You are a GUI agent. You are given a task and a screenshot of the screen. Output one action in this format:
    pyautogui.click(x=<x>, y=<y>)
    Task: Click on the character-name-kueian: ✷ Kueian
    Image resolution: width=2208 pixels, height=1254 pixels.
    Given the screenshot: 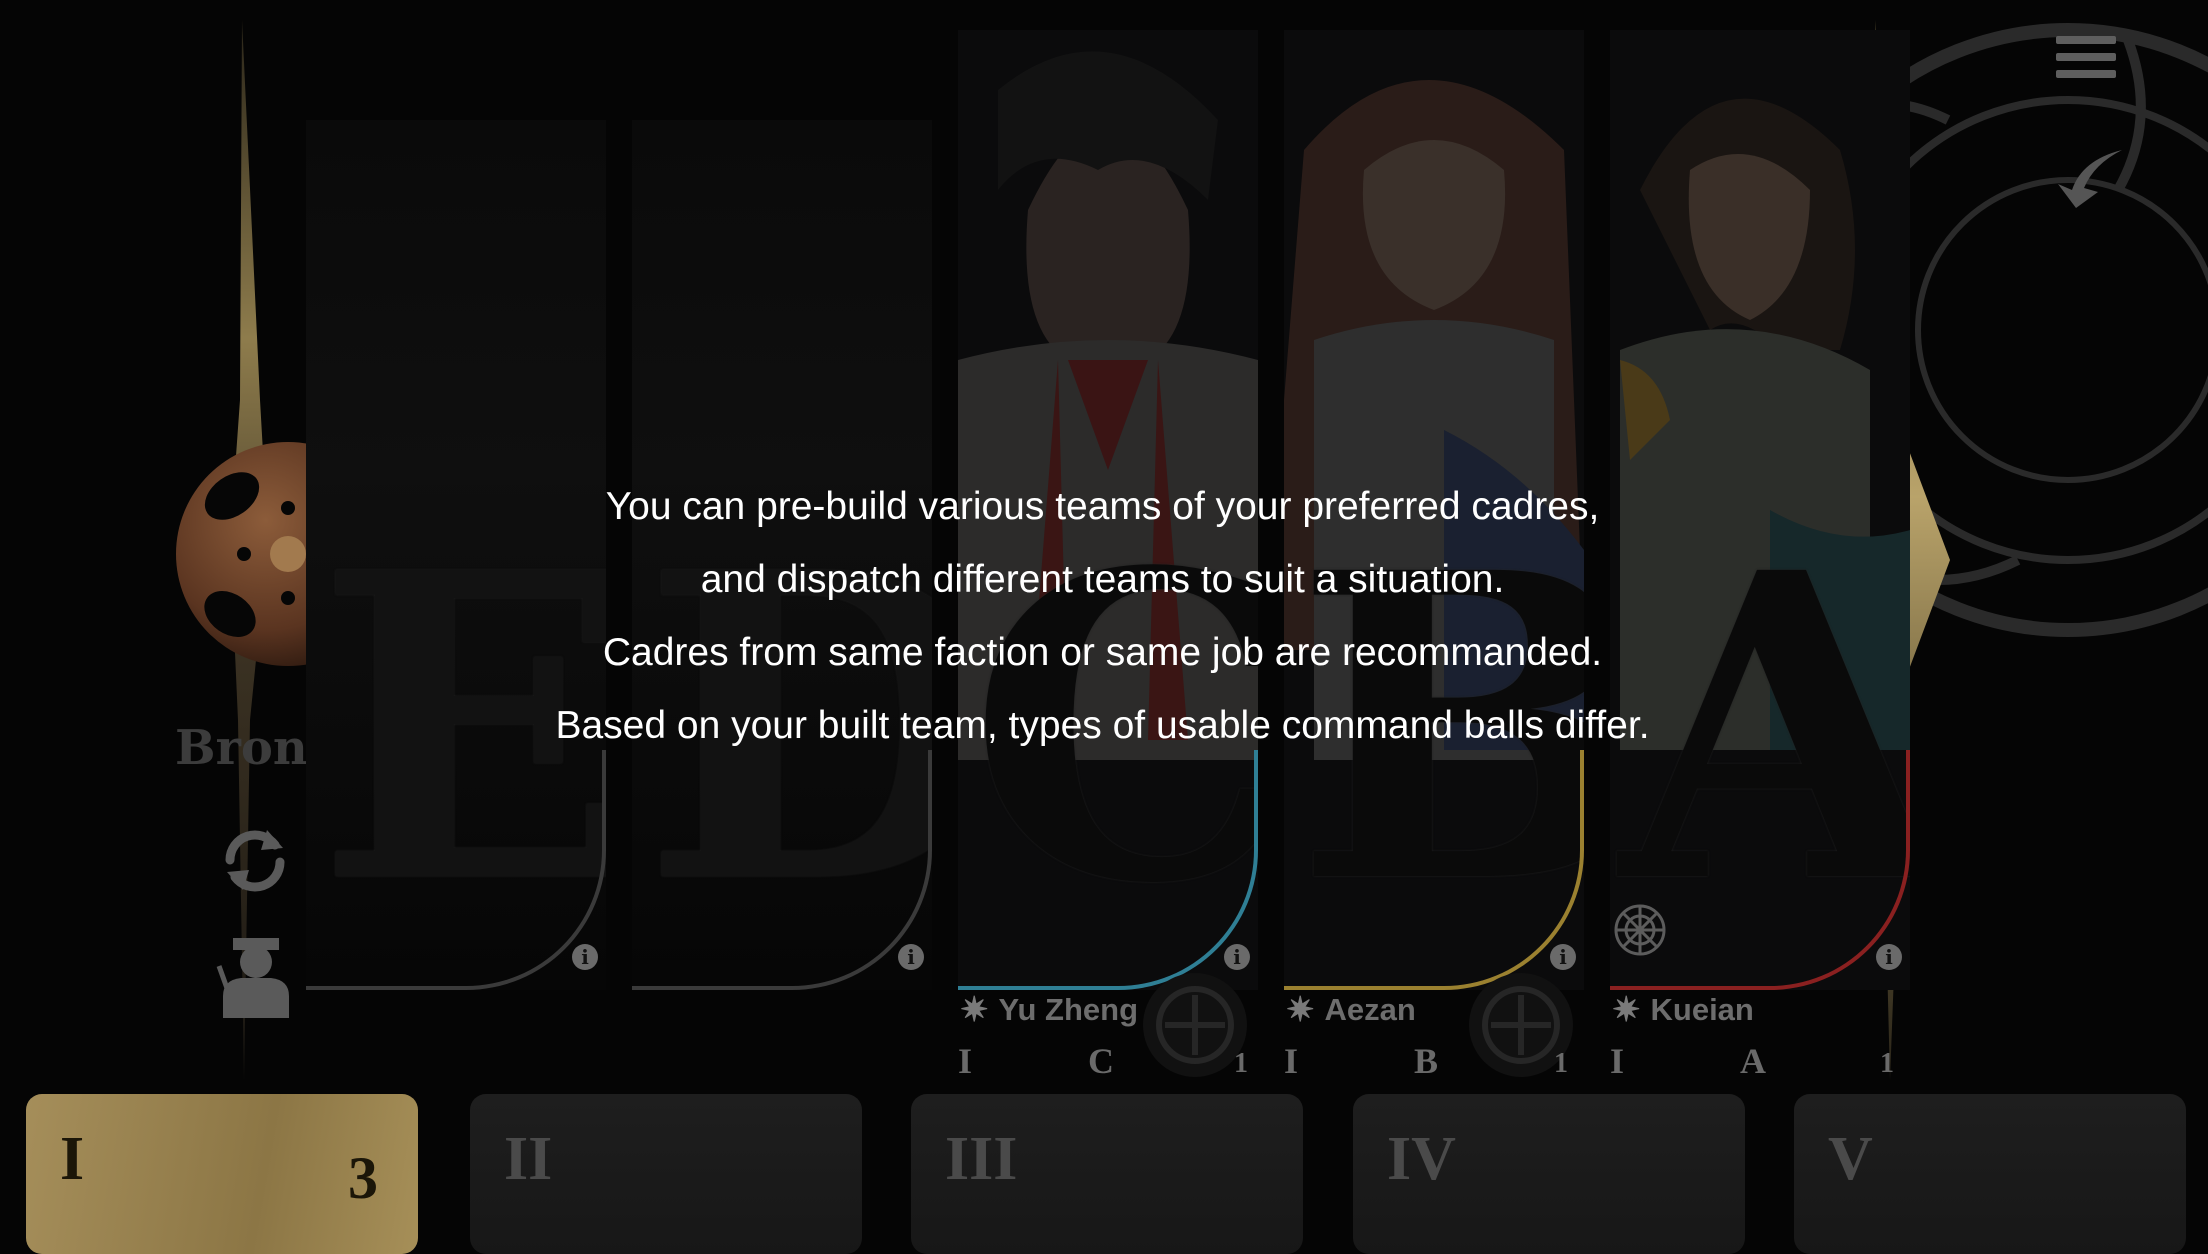 What is the action you would take?
    pyautogui.click(x=1683, y=1010)
    